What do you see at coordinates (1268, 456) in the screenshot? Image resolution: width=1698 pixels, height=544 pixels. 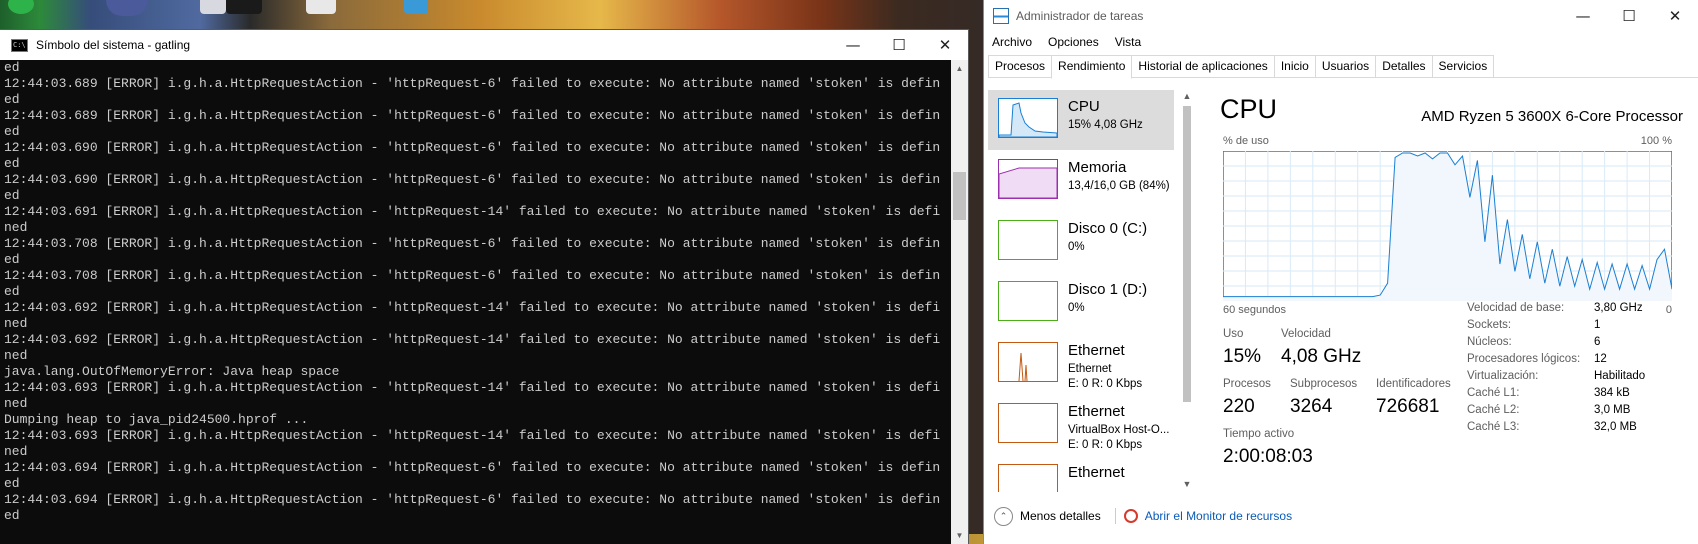 I see `stat-tiempo-value: 2:00:08:03` at bounding box center [1268, 456].